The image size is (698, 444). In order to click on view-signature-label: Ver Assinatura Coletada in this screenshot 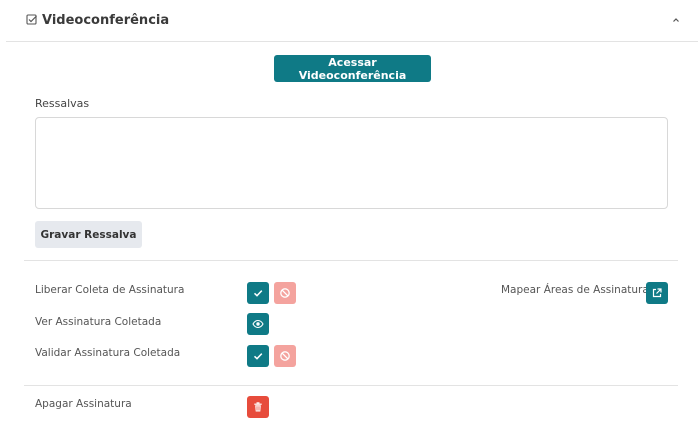, I will do `click(98, 322)`.